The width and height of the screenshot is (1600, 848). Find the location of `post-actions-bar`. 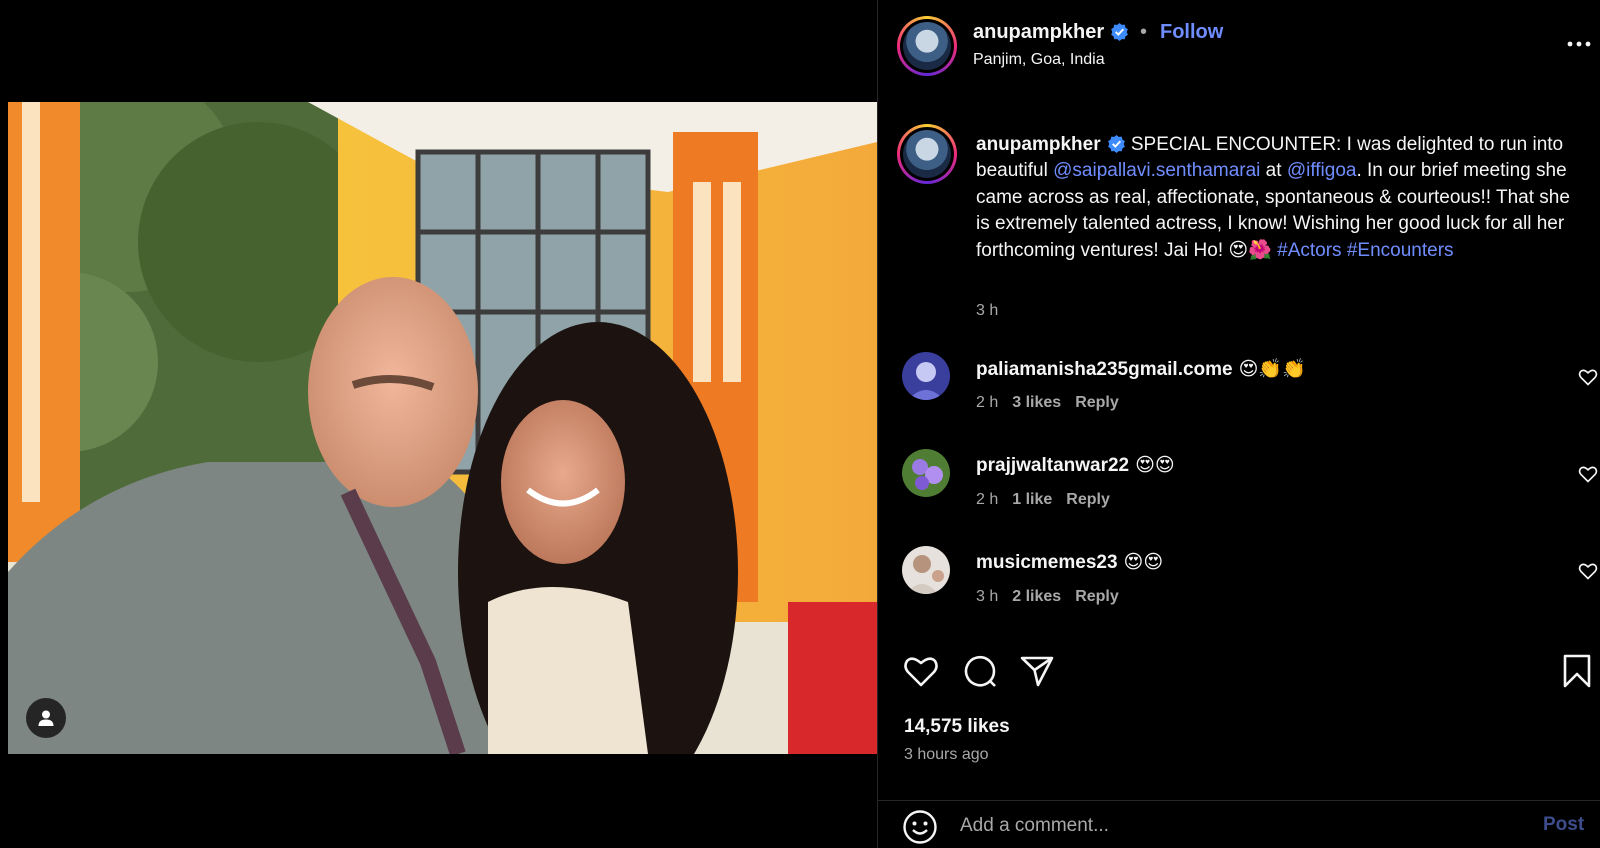

post-actions-bar is located at coordinates (1239, 672).